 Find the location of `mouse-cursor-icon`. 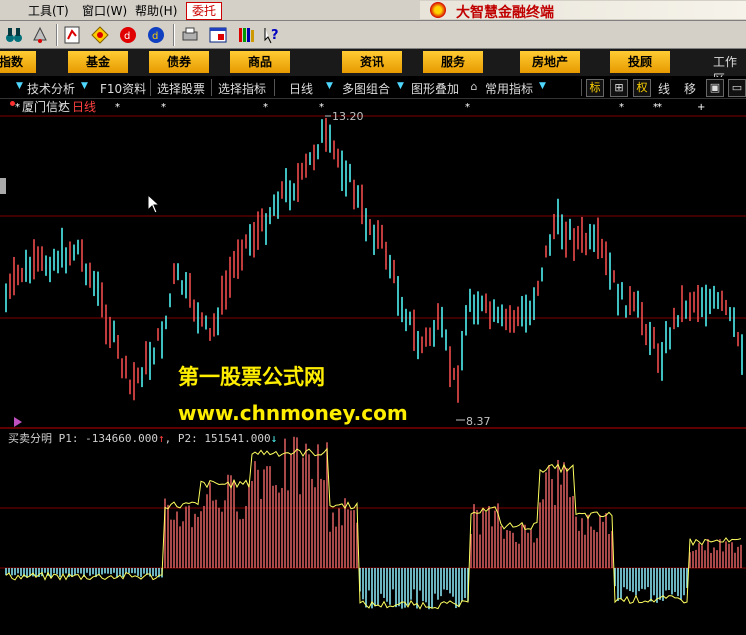

mouse-cursor-icon is located at coordinates (154, 204).